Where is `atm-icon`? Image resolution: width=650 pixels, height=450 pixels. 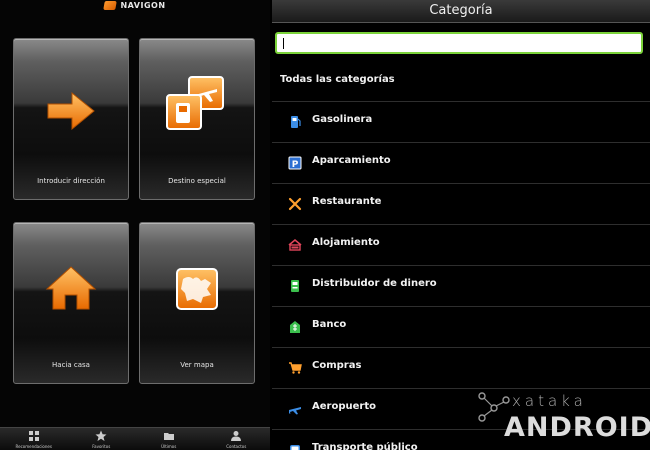 atm-icon is located at coordinates (295, 286).